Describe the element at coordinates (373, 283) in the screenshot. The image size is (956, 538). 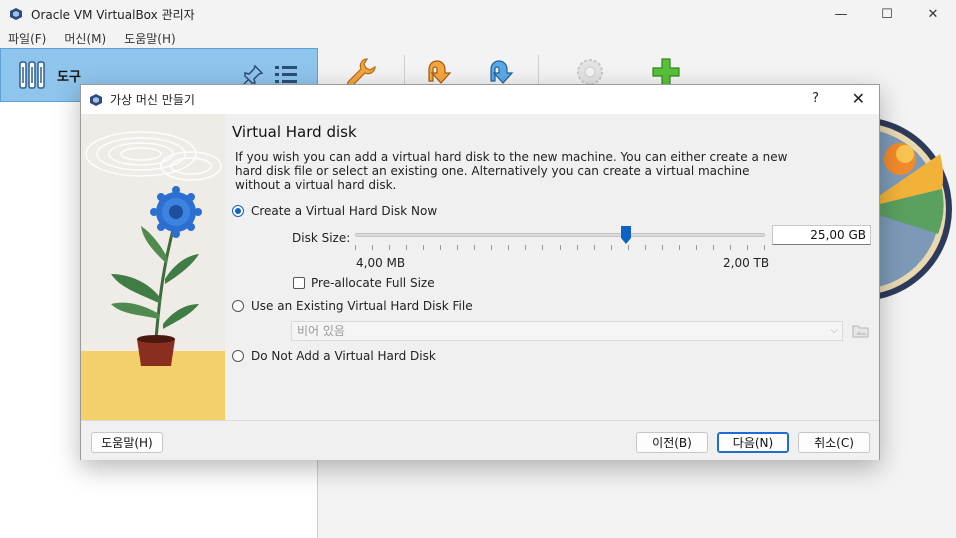
I see `preallocate-label: Pre-allocate Full Size` at that location.